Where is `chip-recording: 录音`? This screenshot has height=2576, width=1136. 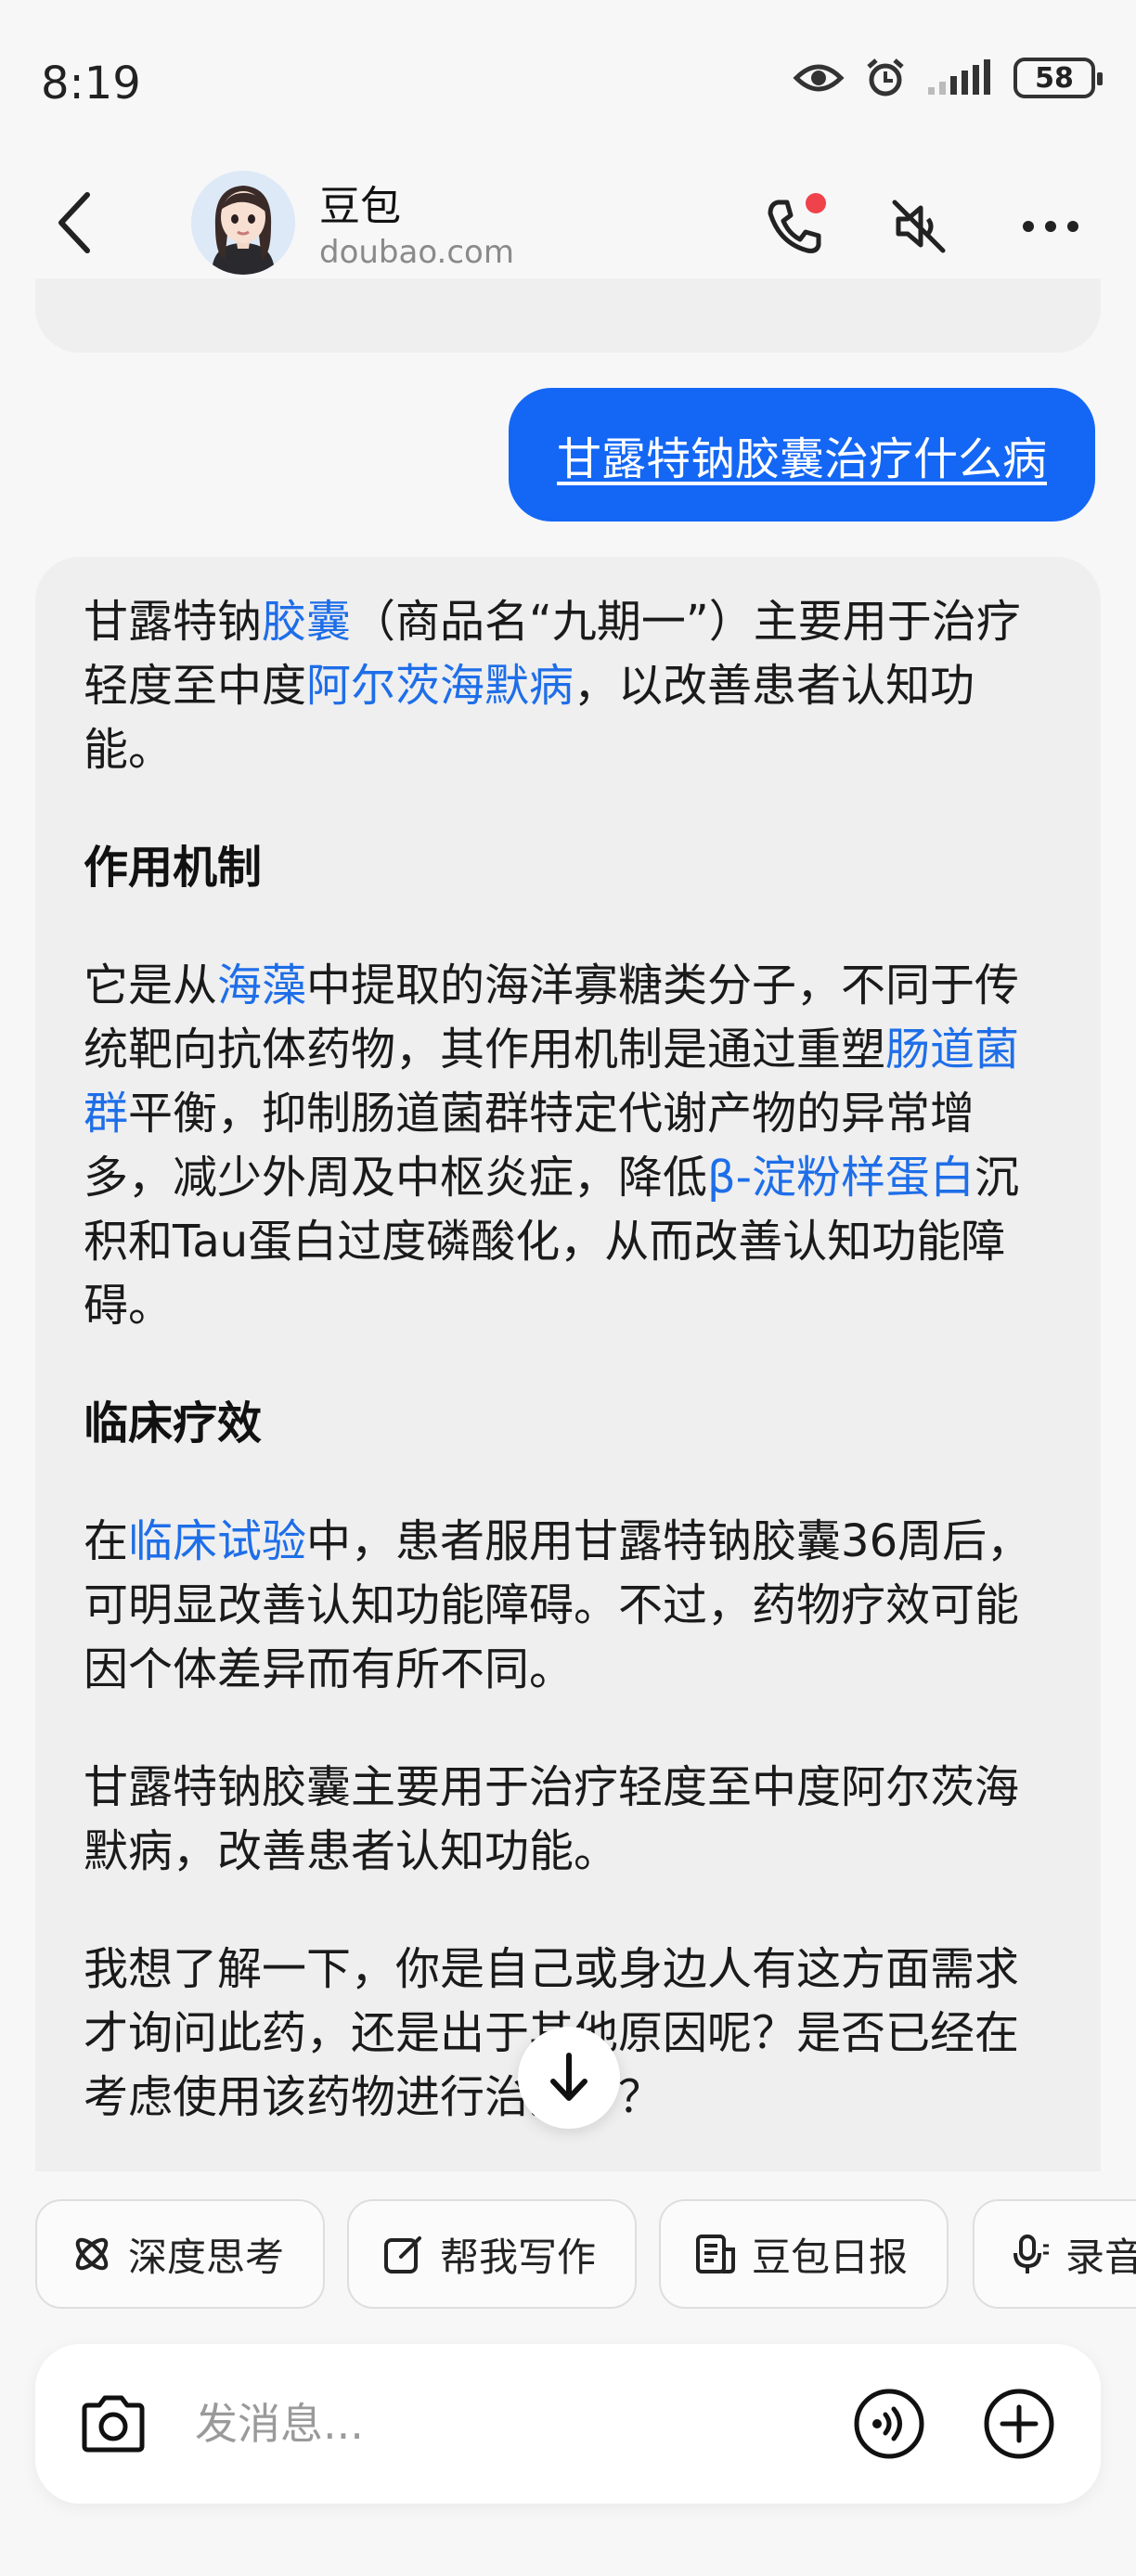
chip-recording: 录音 is located at coordinates (1054, 2254).